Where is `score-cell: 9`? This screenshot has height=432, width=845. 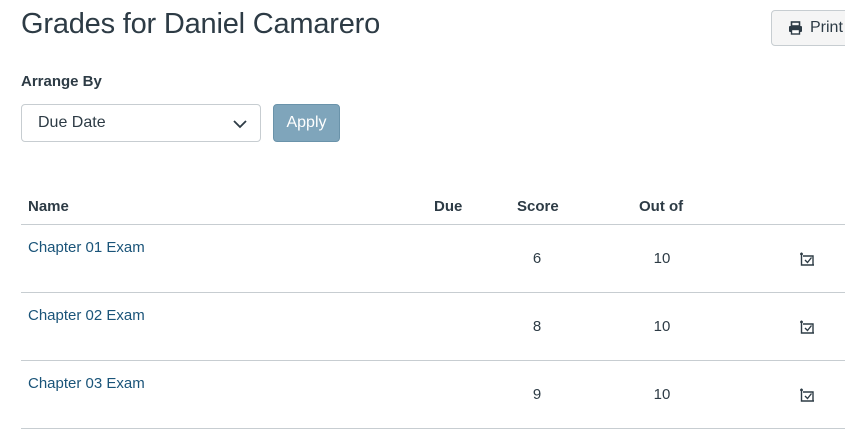 score-cell: 9 is located at coordinates (537, 394).